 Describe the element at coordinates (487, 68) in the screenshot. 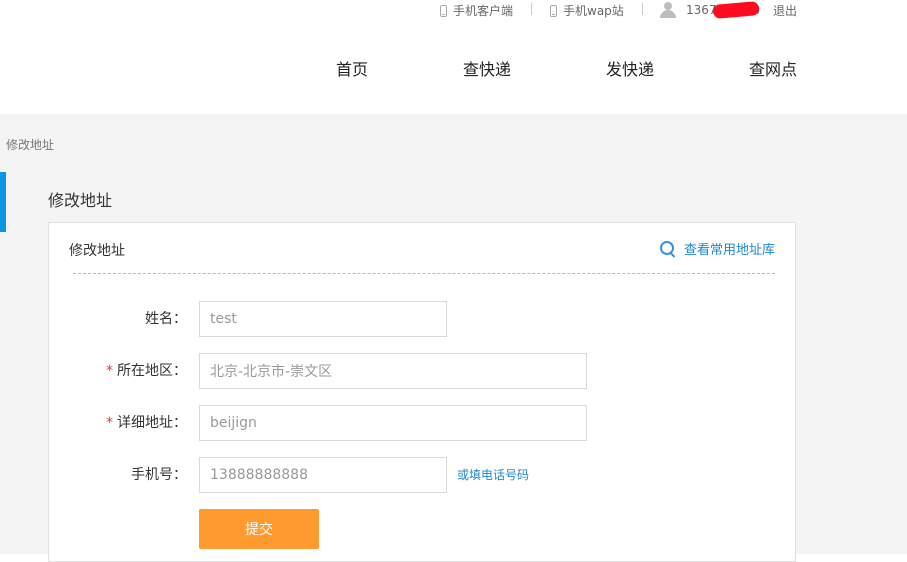

I see `nav-item-track: 查快递` at that location.